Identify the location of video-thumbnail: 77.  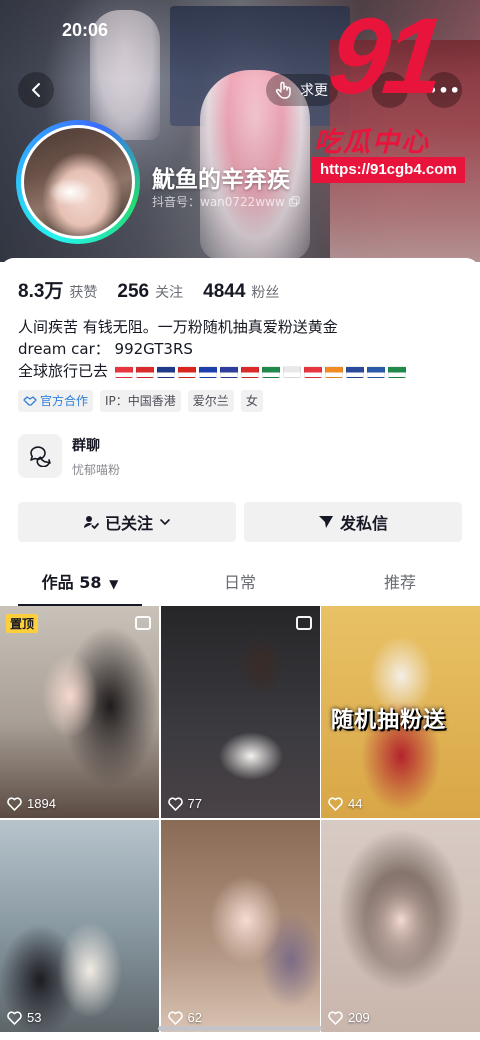
(240, 712).